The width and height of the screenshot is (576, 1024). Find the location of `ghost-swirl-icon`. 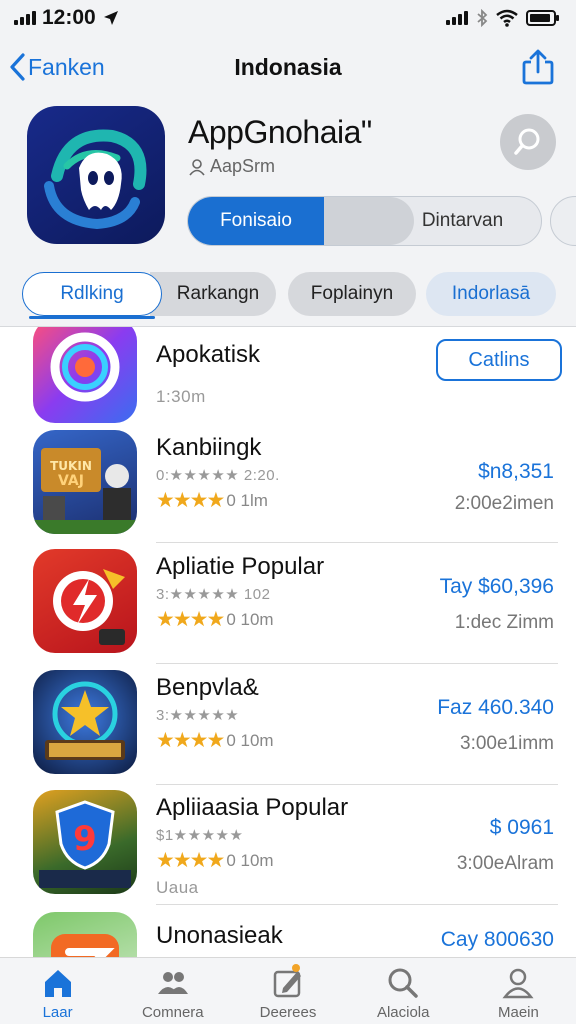

ghost-swirl-icon is located at coordinates (95, 179).